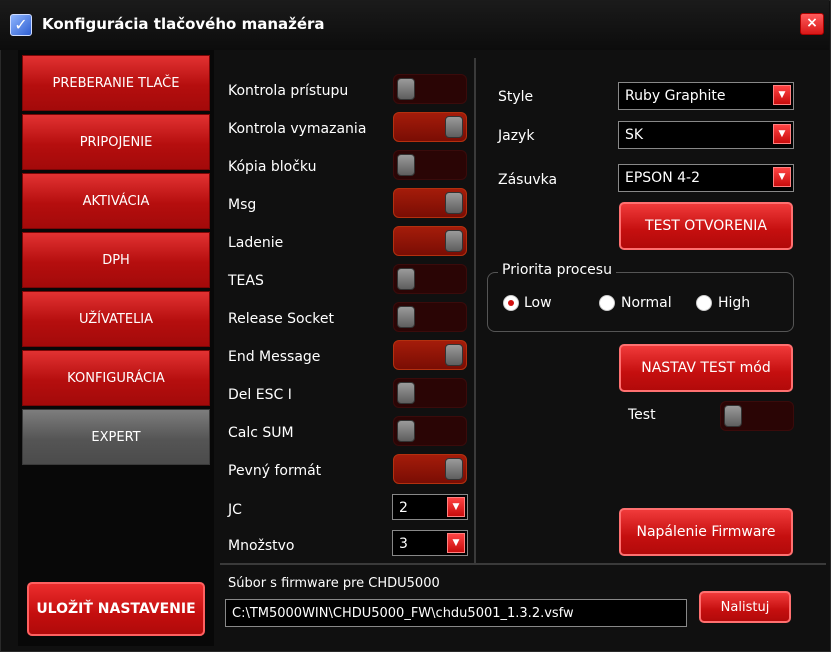  What do you see at coordinates (538, 303) in the screenshot?
I see `radio-label-low: Low` at bounding box center [538, 303].